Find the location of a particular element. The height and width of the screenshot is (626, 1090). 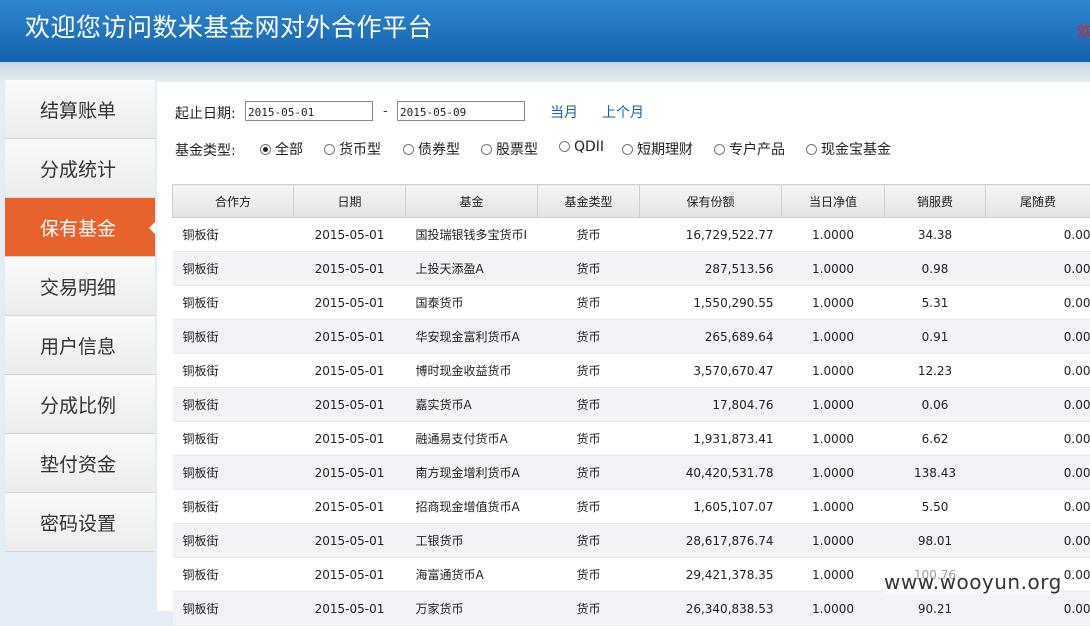

fund-type-option-2: 债券型 is located at coordinates (431, 149).